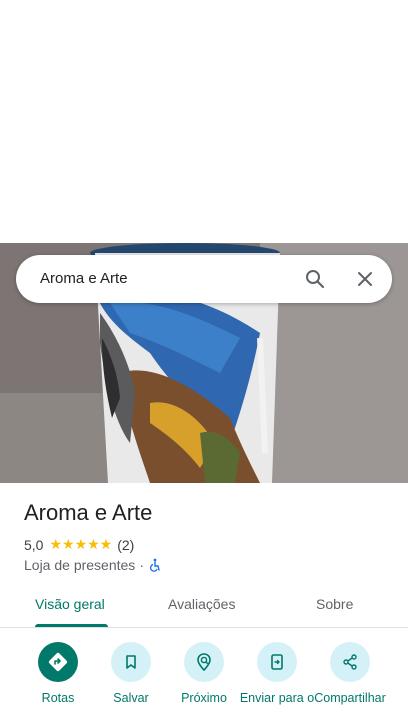 The width and height of the screenshot is (408, 726). I want to click on save-label: Salvar, so click(131, 698).